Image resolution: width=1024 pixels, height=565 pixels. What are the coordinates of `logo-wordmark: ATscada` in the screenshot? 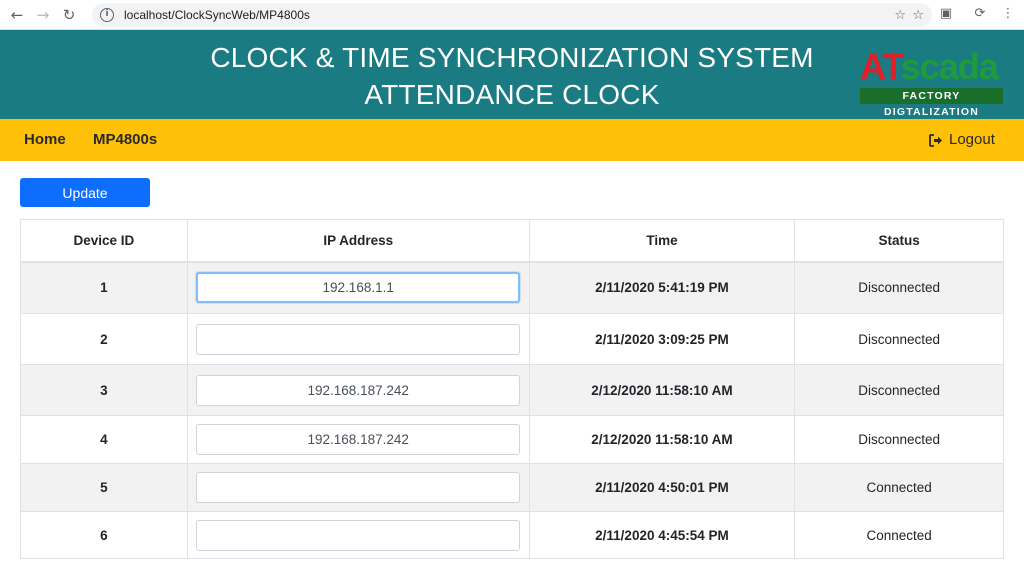 It's located at (929, 66).